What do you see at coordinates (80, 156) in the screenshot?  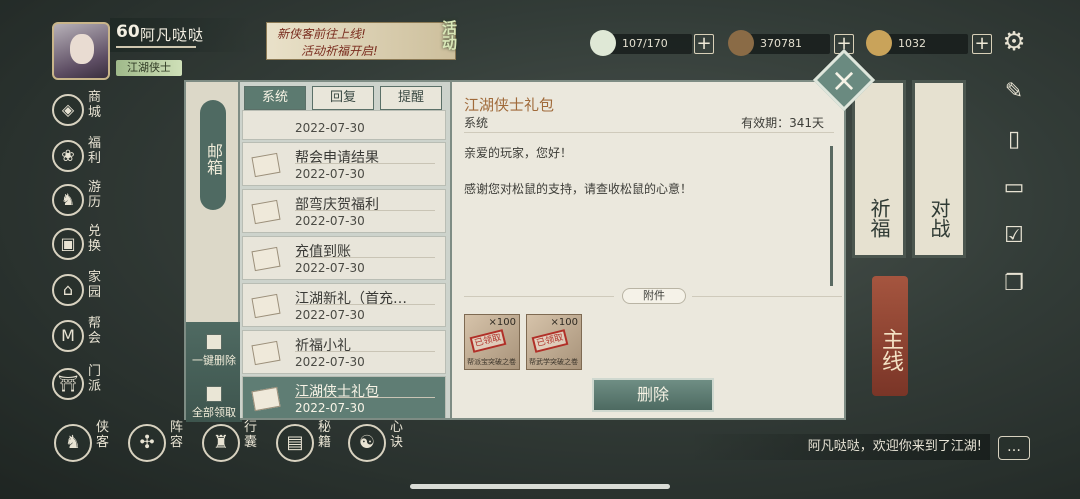 I see `nav-welfare: ❀ 福利` at bounding box center [80, 156].